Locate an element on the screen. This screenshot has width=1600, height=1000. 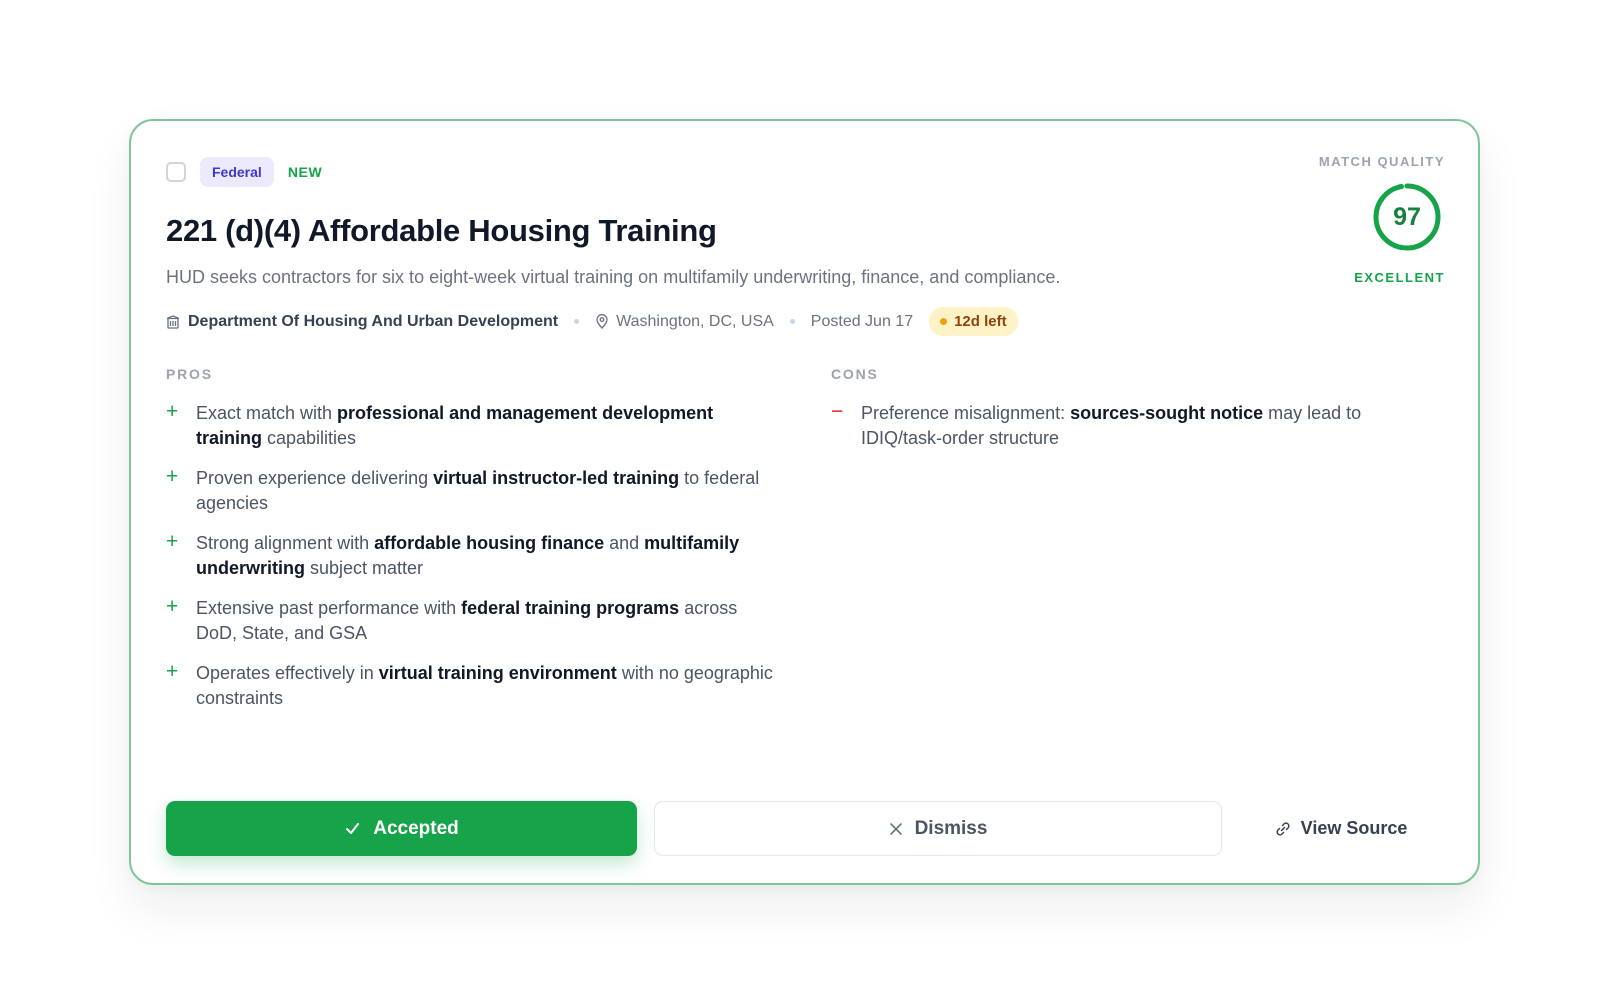
plain-text: Strong alignment with is located at coordinates (285, 543).